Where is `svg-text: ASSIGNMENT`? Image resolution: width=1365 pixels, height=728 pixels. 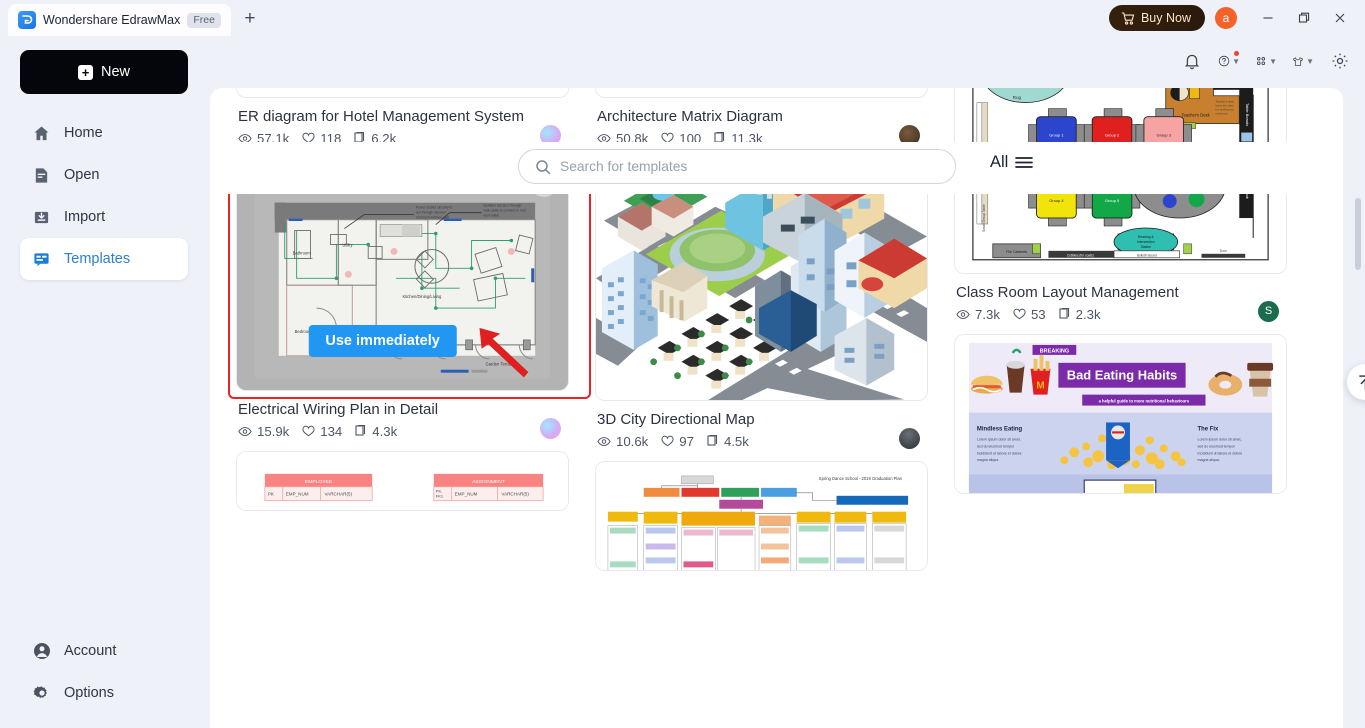 svg-text: ASSIGNMENT is located at coordinates (488, 482).